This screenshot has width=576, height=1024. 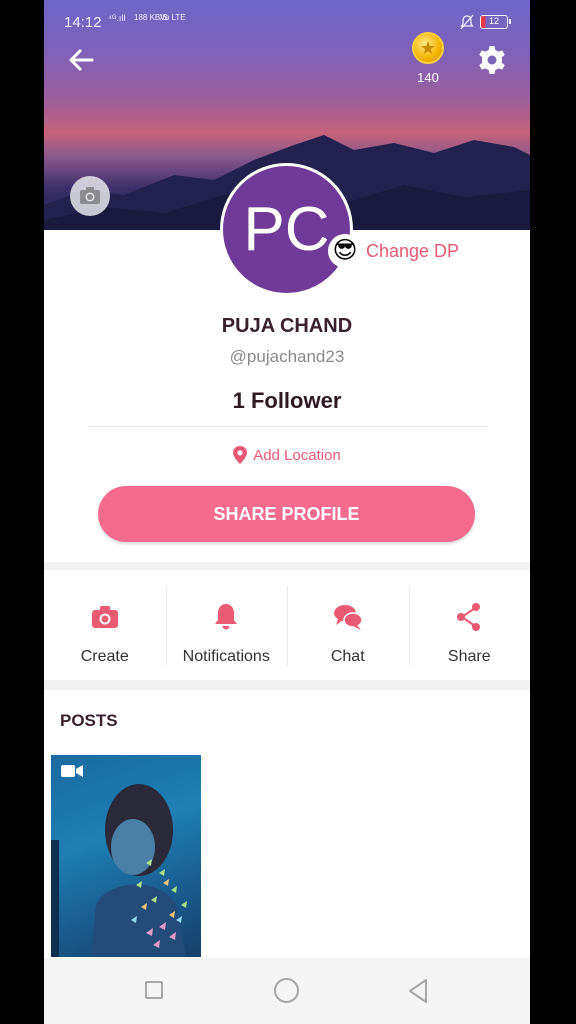 I want to click on system-nav-bar, so click(x=287, y=991).